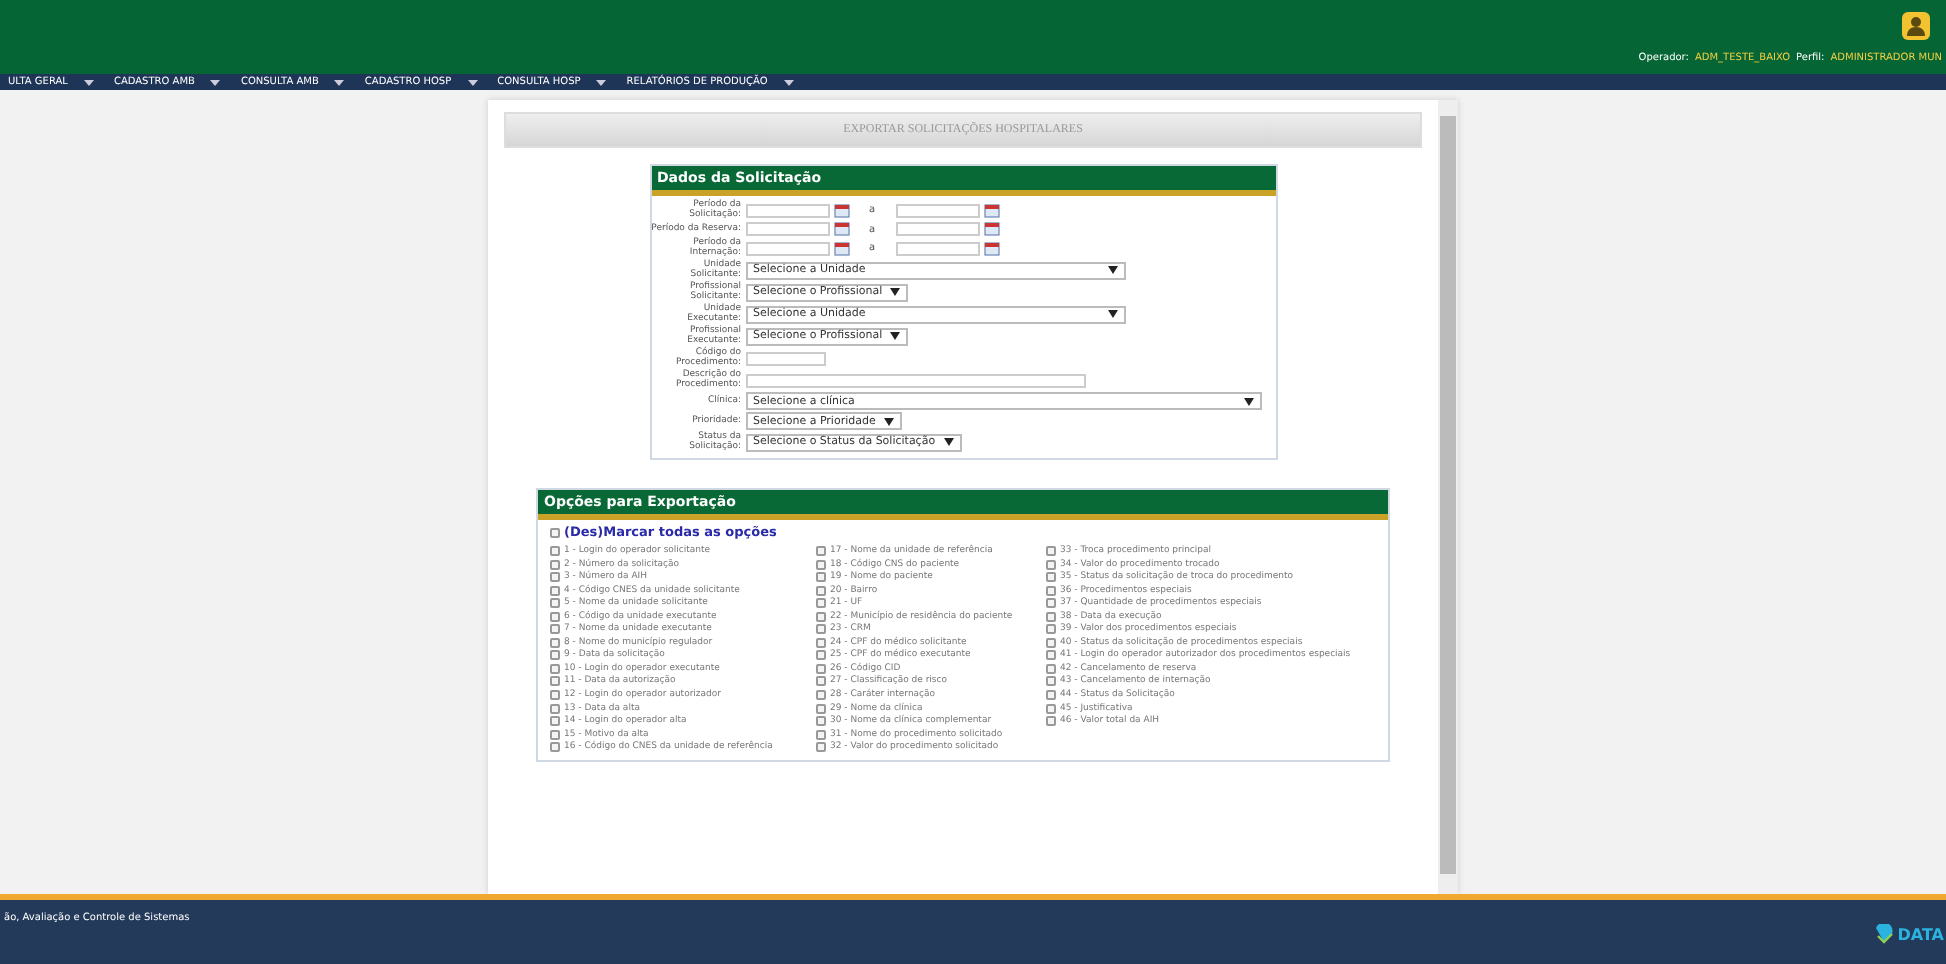 This screenshot has width=1946, height=964. Describe the element at coordinates (1920, 934) in the screenshot. I see `logo-text: DATA` at that location.